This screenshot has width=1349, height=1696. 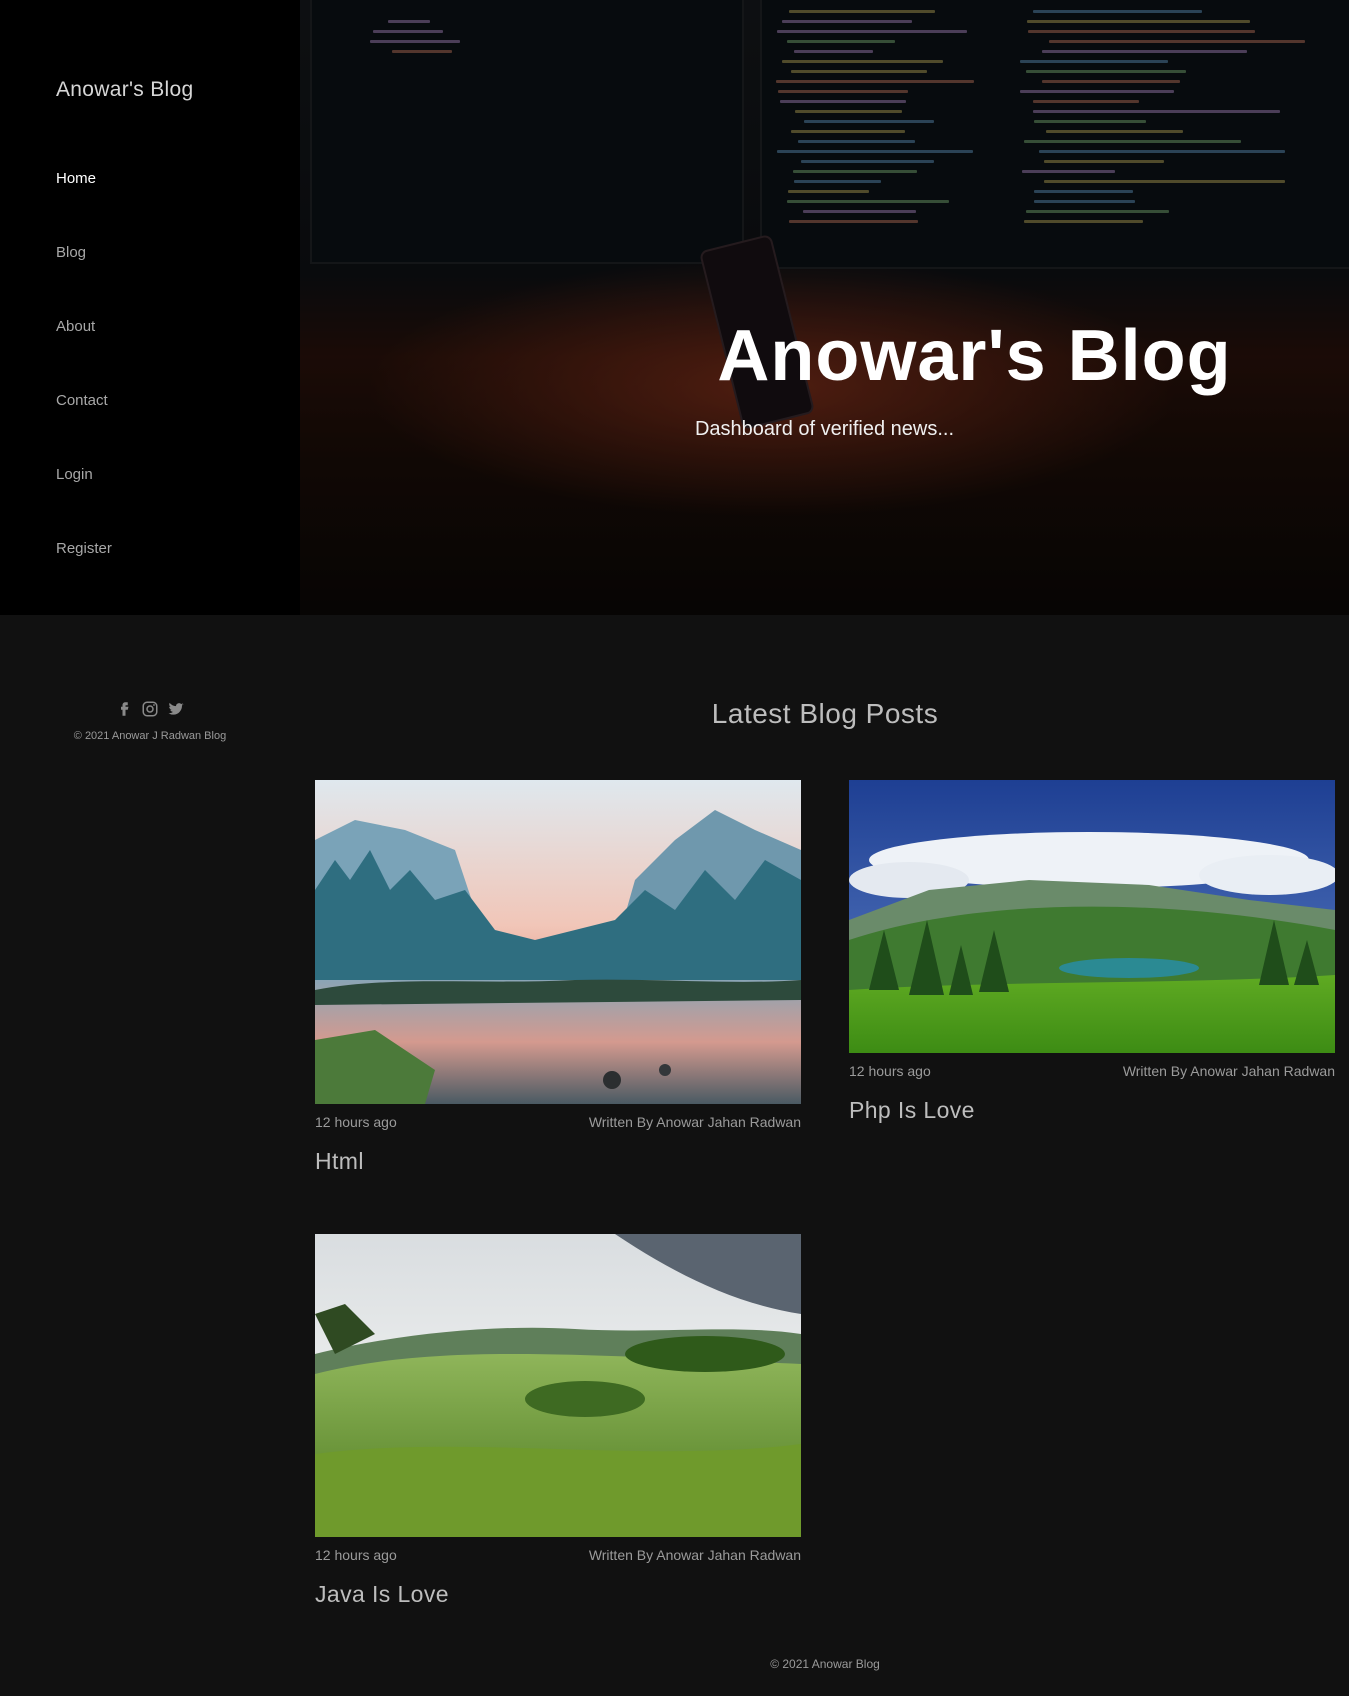 What do you see at coordinates (1092, 916) in the screenshot?
I see `post-image-green-valley` at bounding box center [1092, 916].